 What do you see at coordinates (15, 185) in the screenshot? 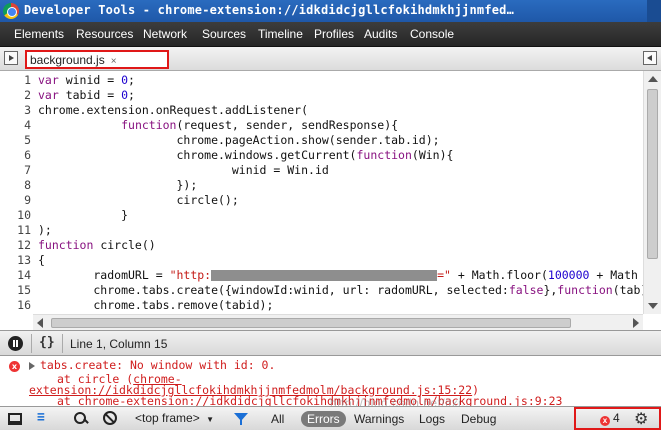
I see `line-number: 8` at bounding box center [15, 185].